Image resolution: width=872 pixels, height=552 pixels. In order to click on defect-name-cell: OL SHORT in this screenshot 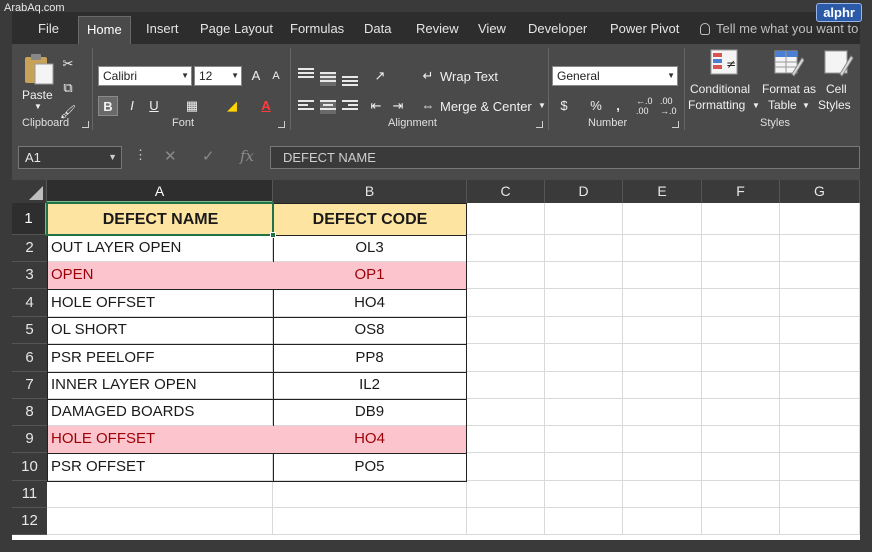, I will do `click(160, 331)`.